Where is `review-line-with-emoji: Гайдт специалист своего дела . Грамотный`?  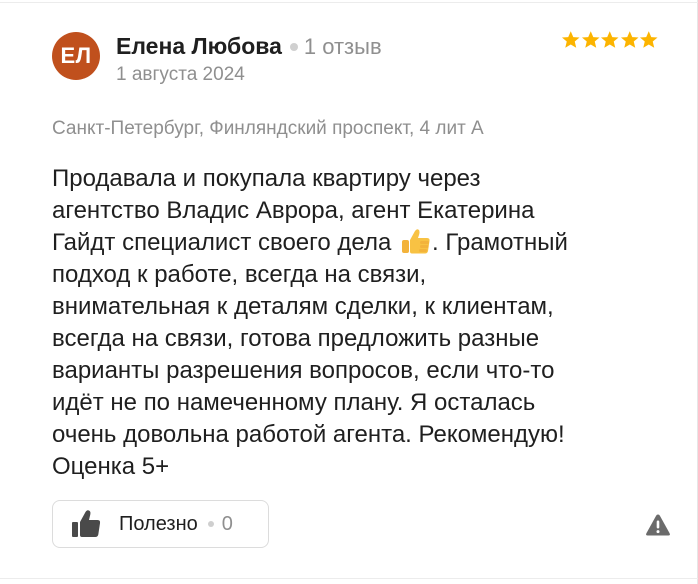
review-line-with-emoji: Гайдт специалист своего дела . Грамотный is located at coordinates (352, 243).